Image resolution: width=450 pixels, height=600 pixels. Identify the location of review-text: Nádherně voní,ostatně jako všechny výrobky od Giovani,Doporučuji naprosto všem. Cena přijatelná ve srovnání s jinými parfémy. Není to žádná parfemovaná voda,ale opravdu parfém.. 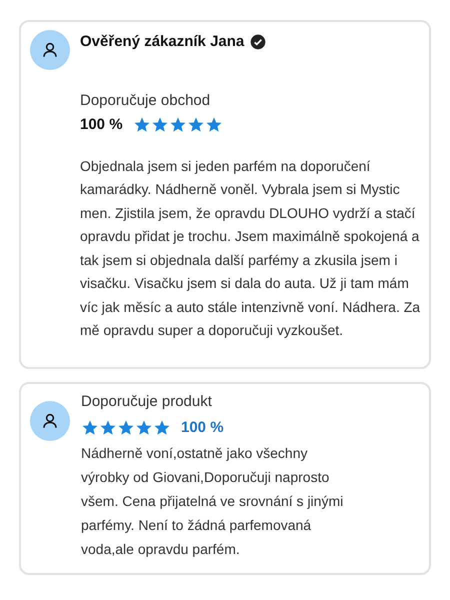
(212, 501).